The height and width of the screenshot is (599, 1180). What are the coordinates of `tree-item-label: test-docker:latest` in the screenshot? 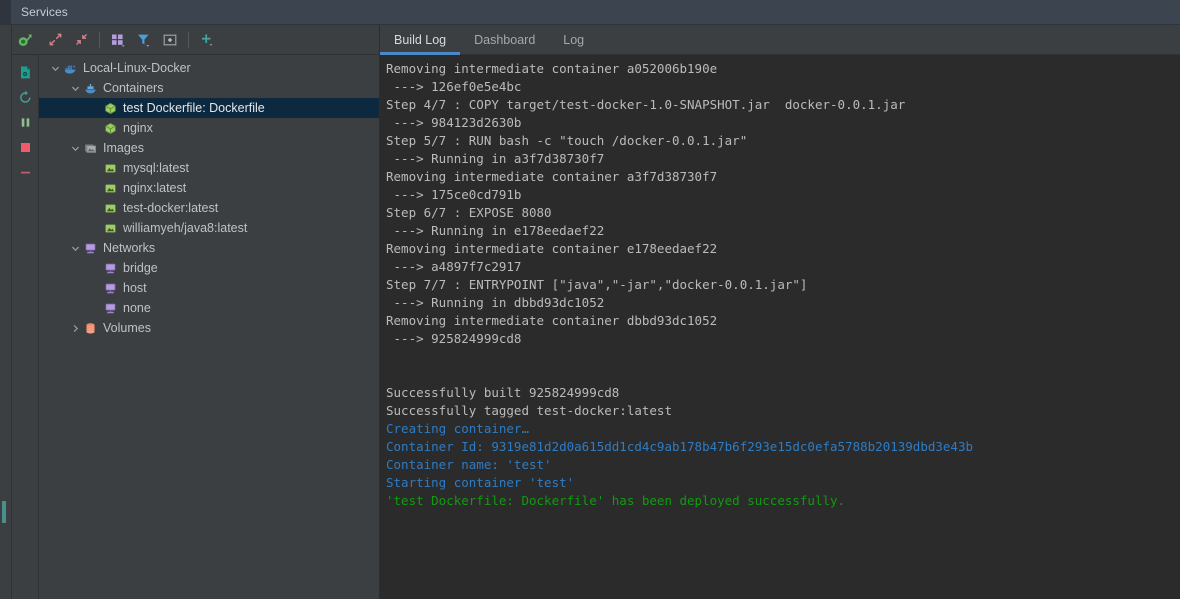 It's located at (171, 208).